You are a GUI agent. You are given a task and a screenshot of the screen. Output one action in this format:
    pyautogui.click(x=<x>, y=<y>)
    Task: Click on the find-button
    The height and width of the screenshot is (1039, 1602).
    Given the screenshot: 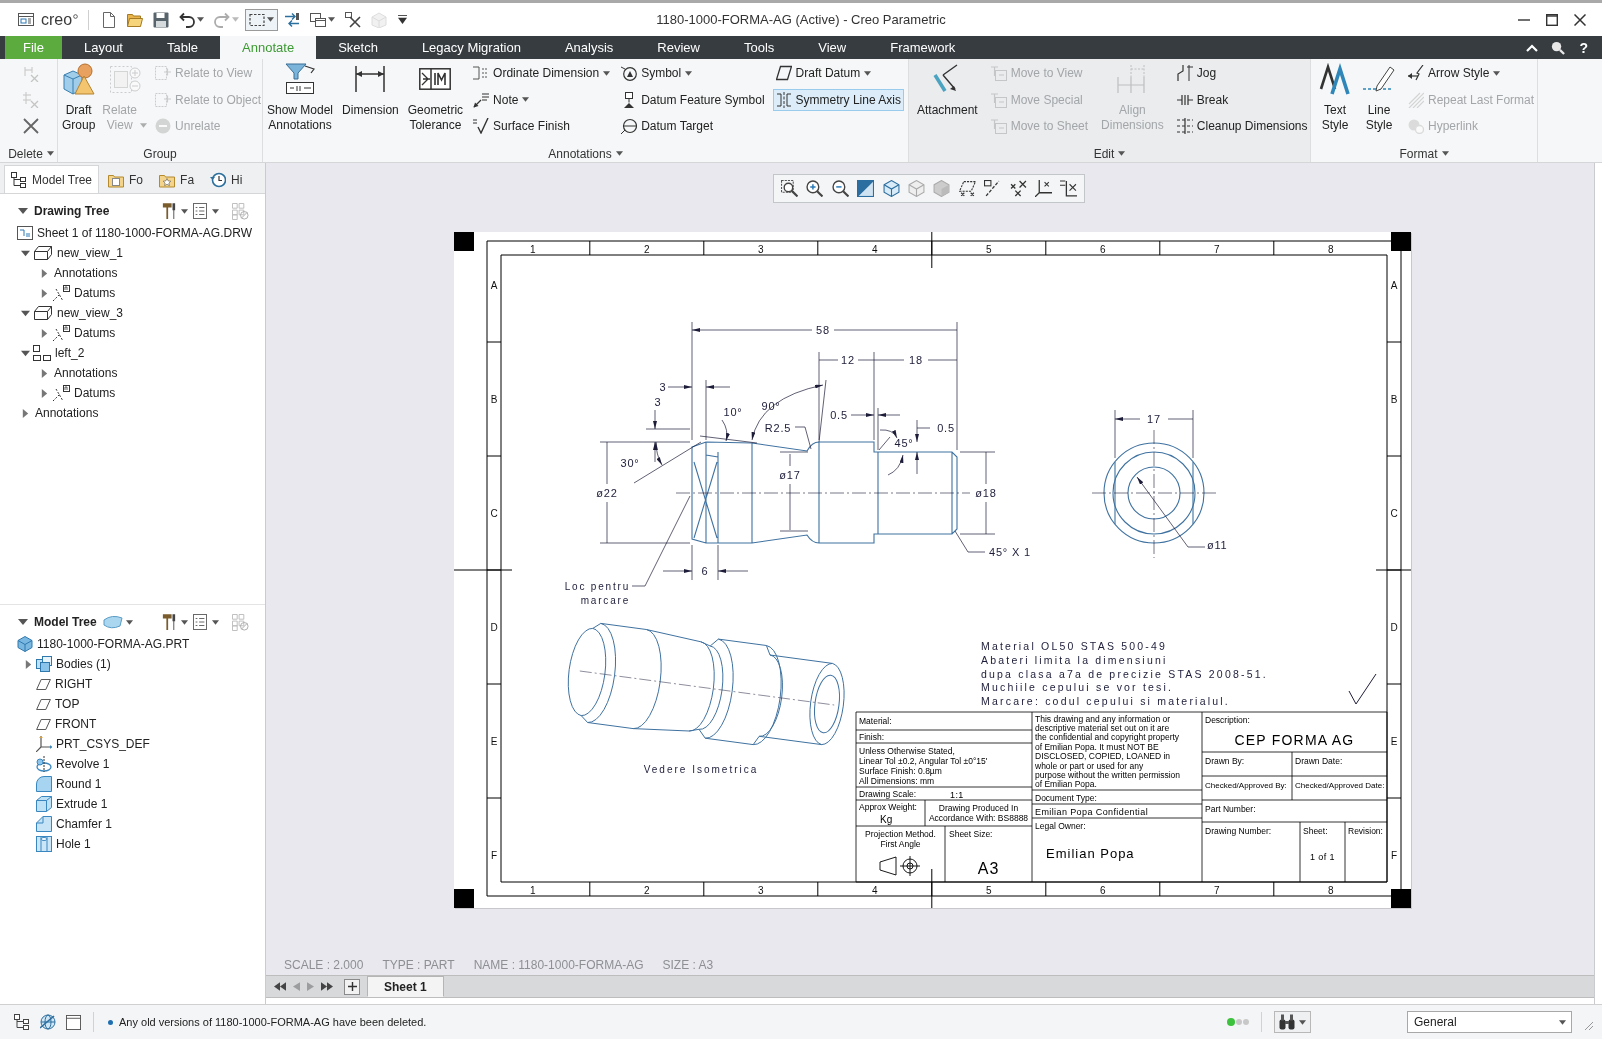 What is the action you would take?
    pyautogui.click(x=1292, y=1022)
    